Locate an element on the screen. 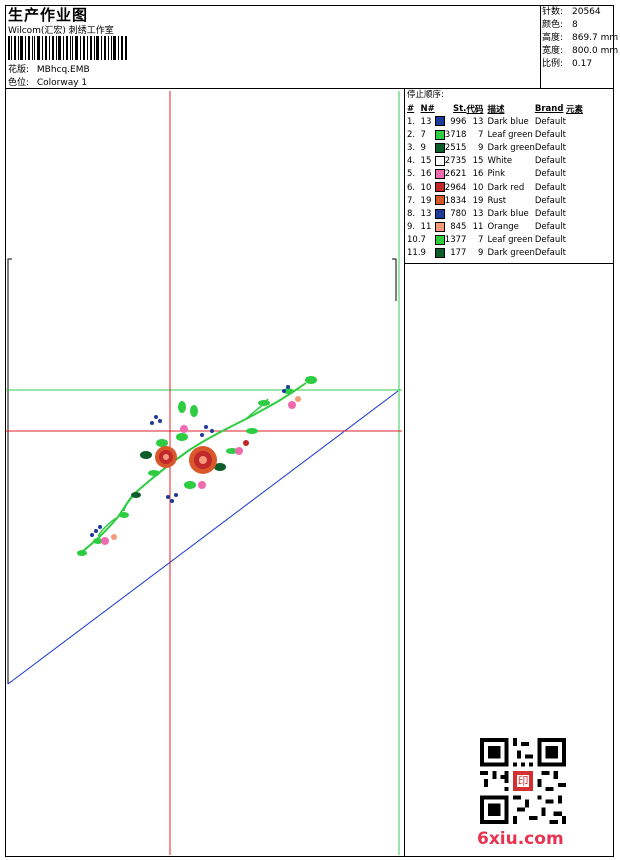 The width and height of the screenshot is (620, 860). colorway-row: 色位: Colorway 1 is located at coordinates (47, 81).